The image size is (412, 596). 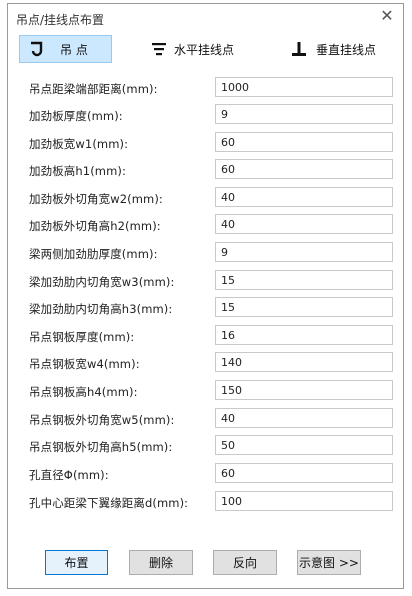 What do you see at coordinates (159, 49) in the screenshot?
I see `horizontal-line-point-icon` at bounding box center [159, 49].